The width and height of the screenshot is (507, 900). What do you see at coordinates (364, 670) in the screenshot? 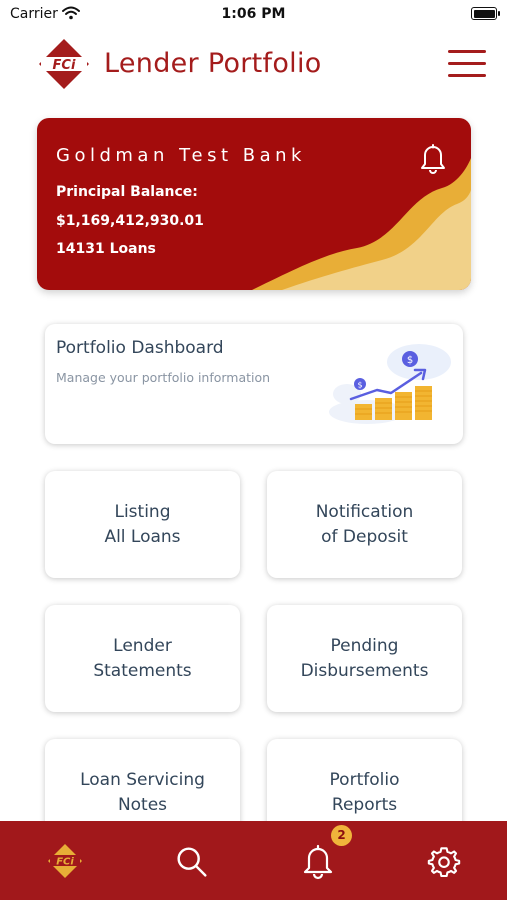
I see `tile-label-line2: Disbursements` at bounding box center [364, 670].